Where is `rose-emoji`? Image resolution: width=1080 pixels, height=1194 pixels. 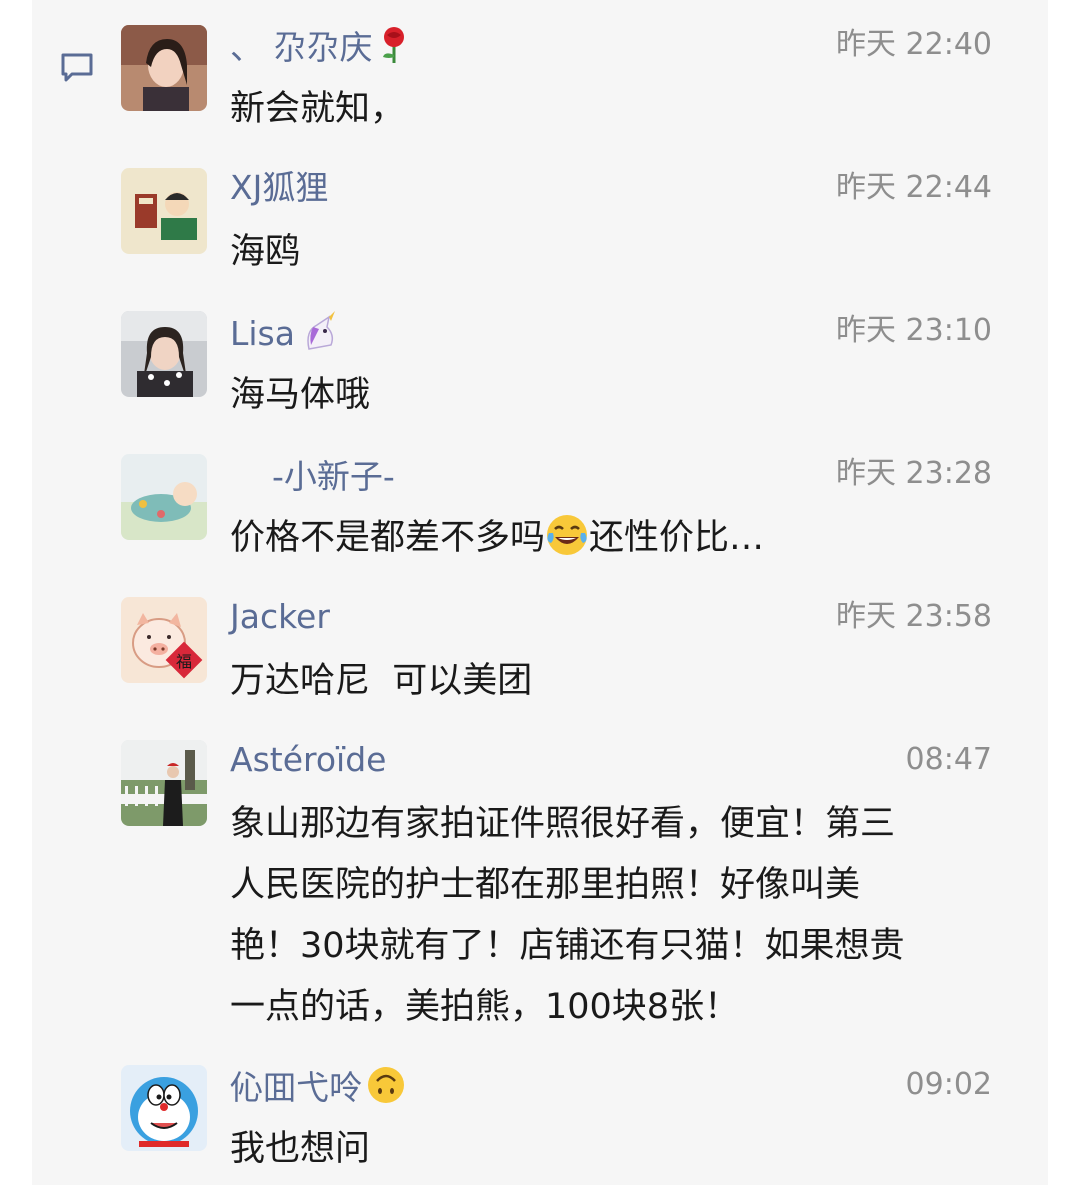 rose-emoji is located at coordinates (394, 49).